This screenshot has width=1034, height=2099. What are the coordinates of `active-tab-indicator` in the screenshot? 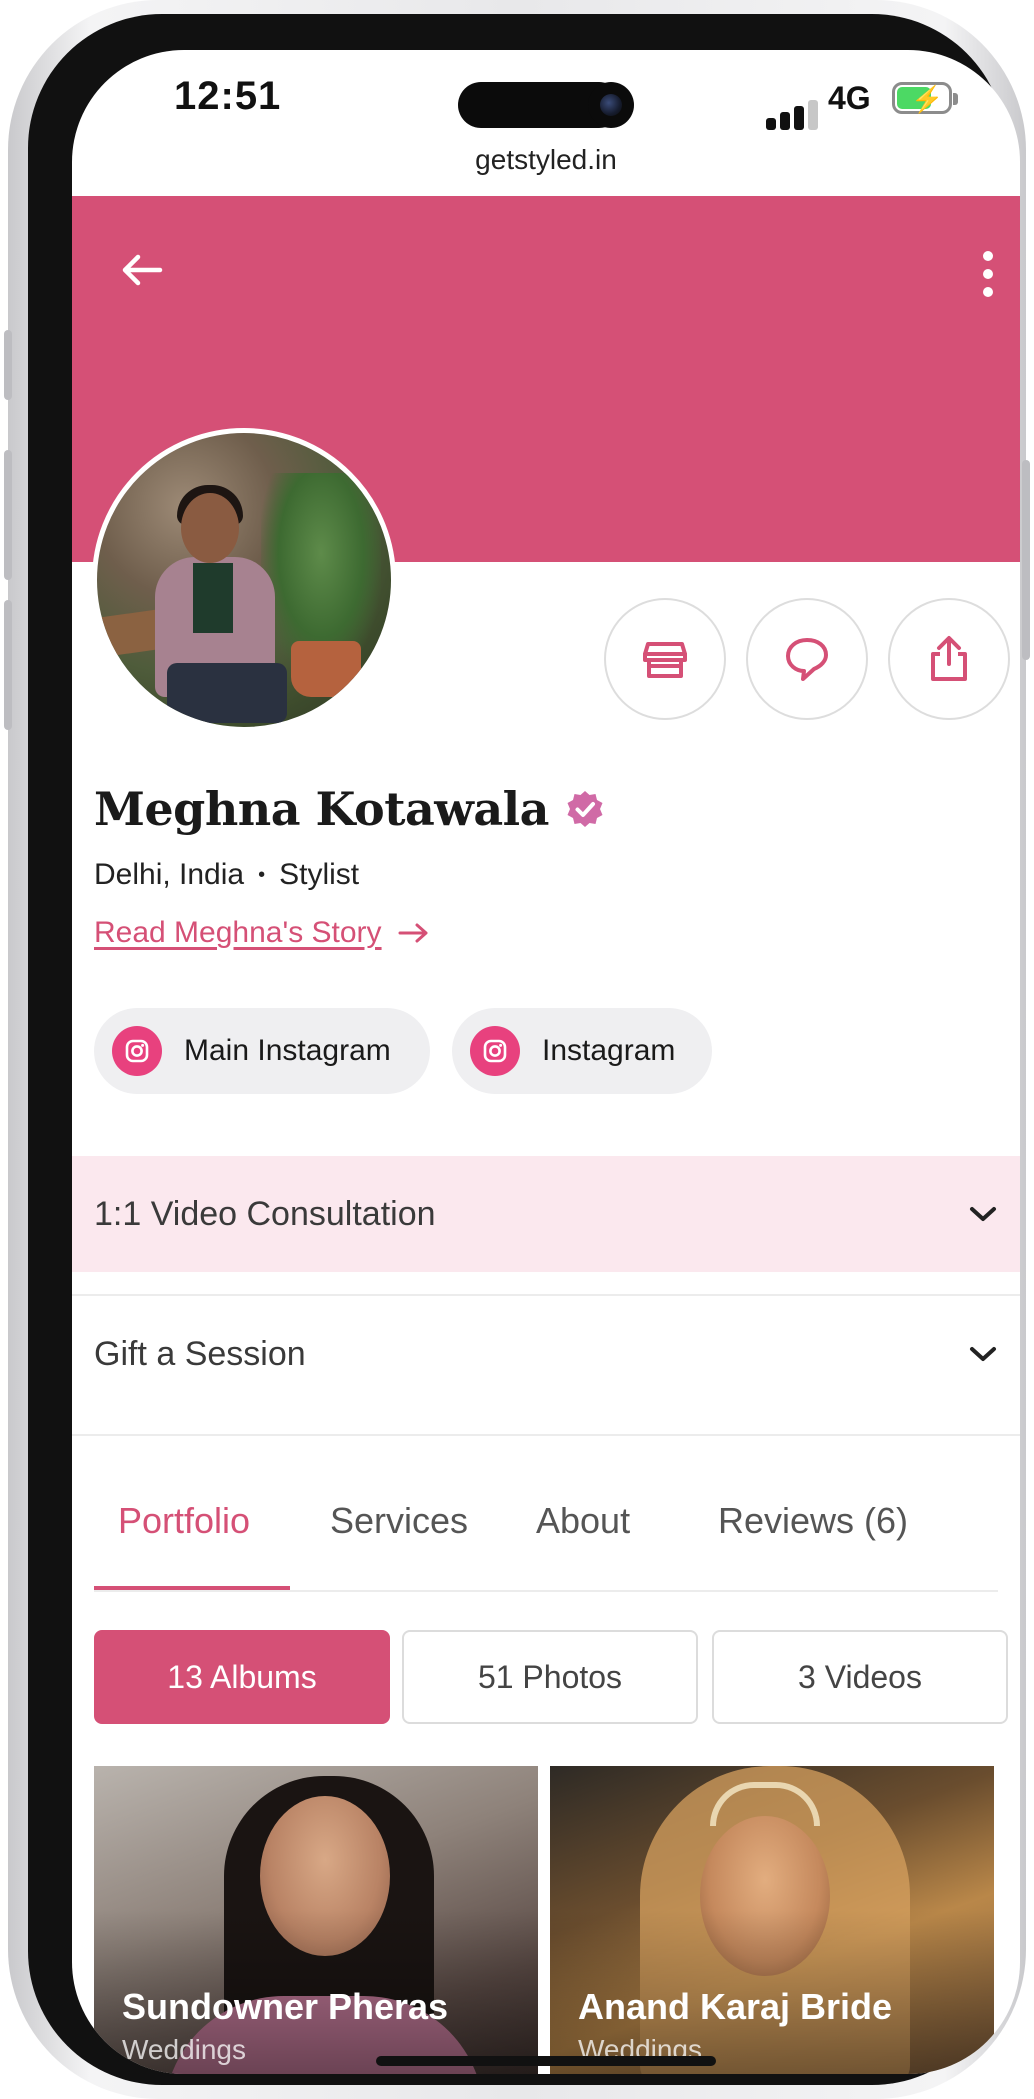 It's located at (192, 1588).